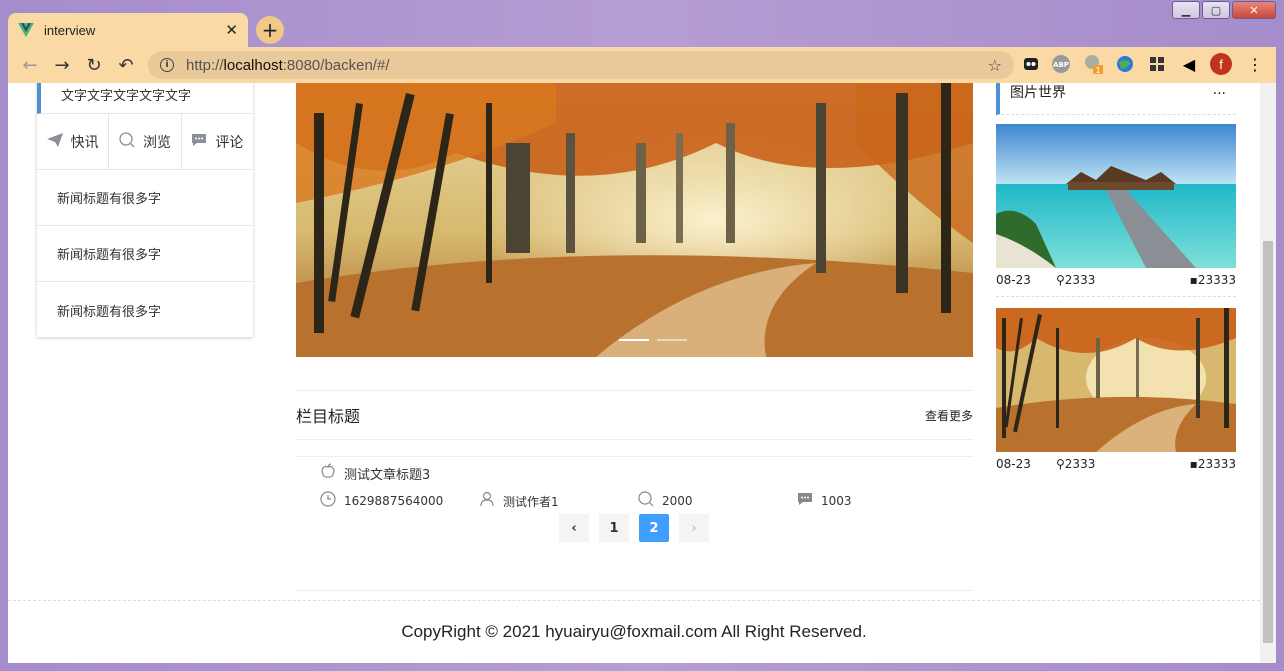 The height and width of the screenshot is (671, 1284). What do you see at coordinates (1216, 10) in the screenshot?
I see `maximize-button: ▢` at bounding box center [1216, 10].